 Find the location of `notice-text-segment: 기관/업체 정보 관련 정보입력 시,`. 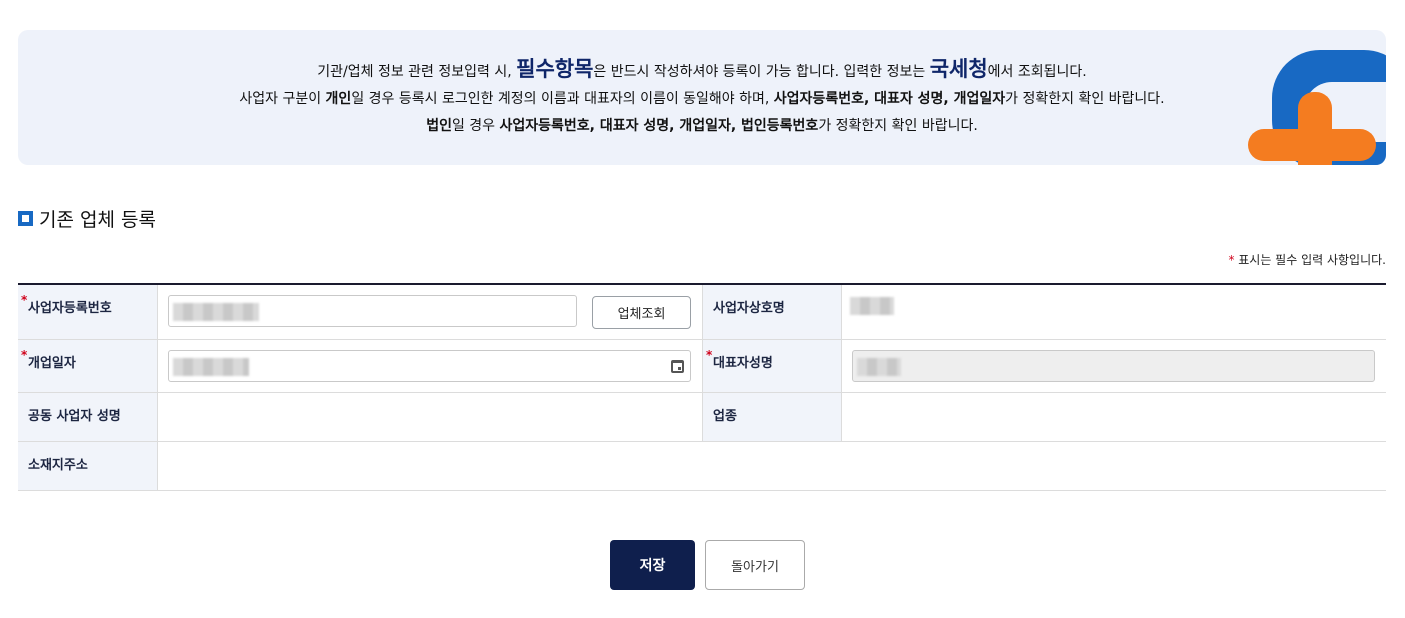

notice-text-segment: 기관/업체 정보 관련 정보입력 시, is located at coordinates (417, 72).